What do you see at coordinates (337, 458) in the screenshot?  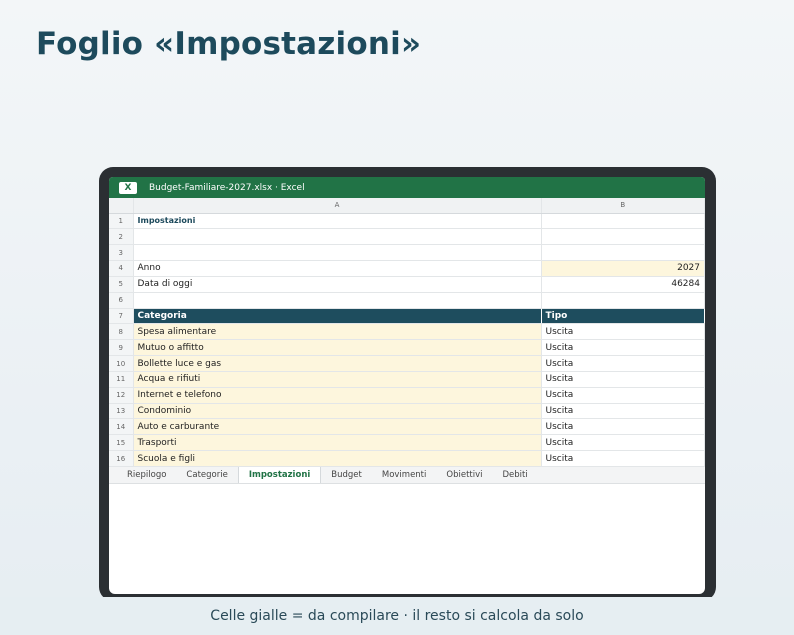 I see `cell-a16: Scuola e figli` at bounding box center [337, 458].